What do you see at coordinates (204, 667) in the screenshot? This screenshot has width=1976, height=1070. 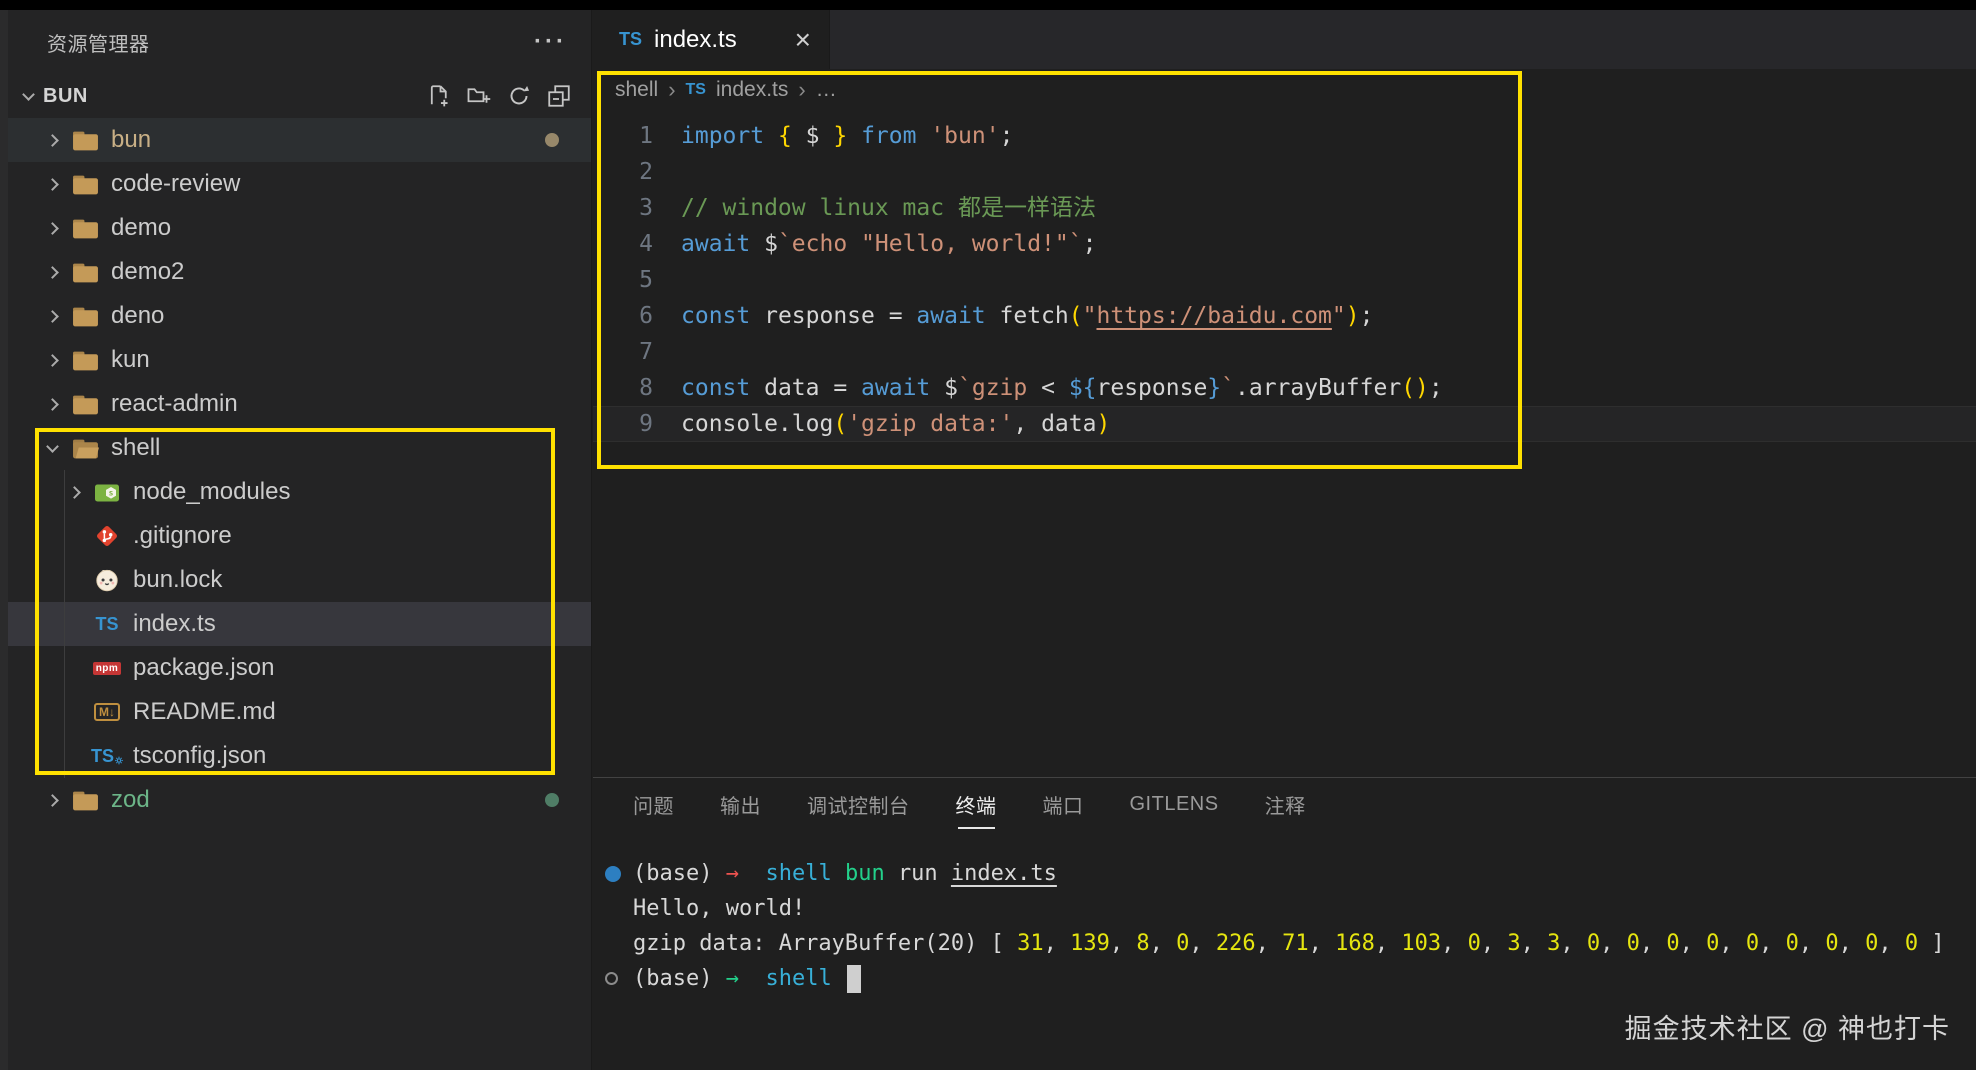 I see `tree-item-label: package.json` at bounding box center [204, 667].